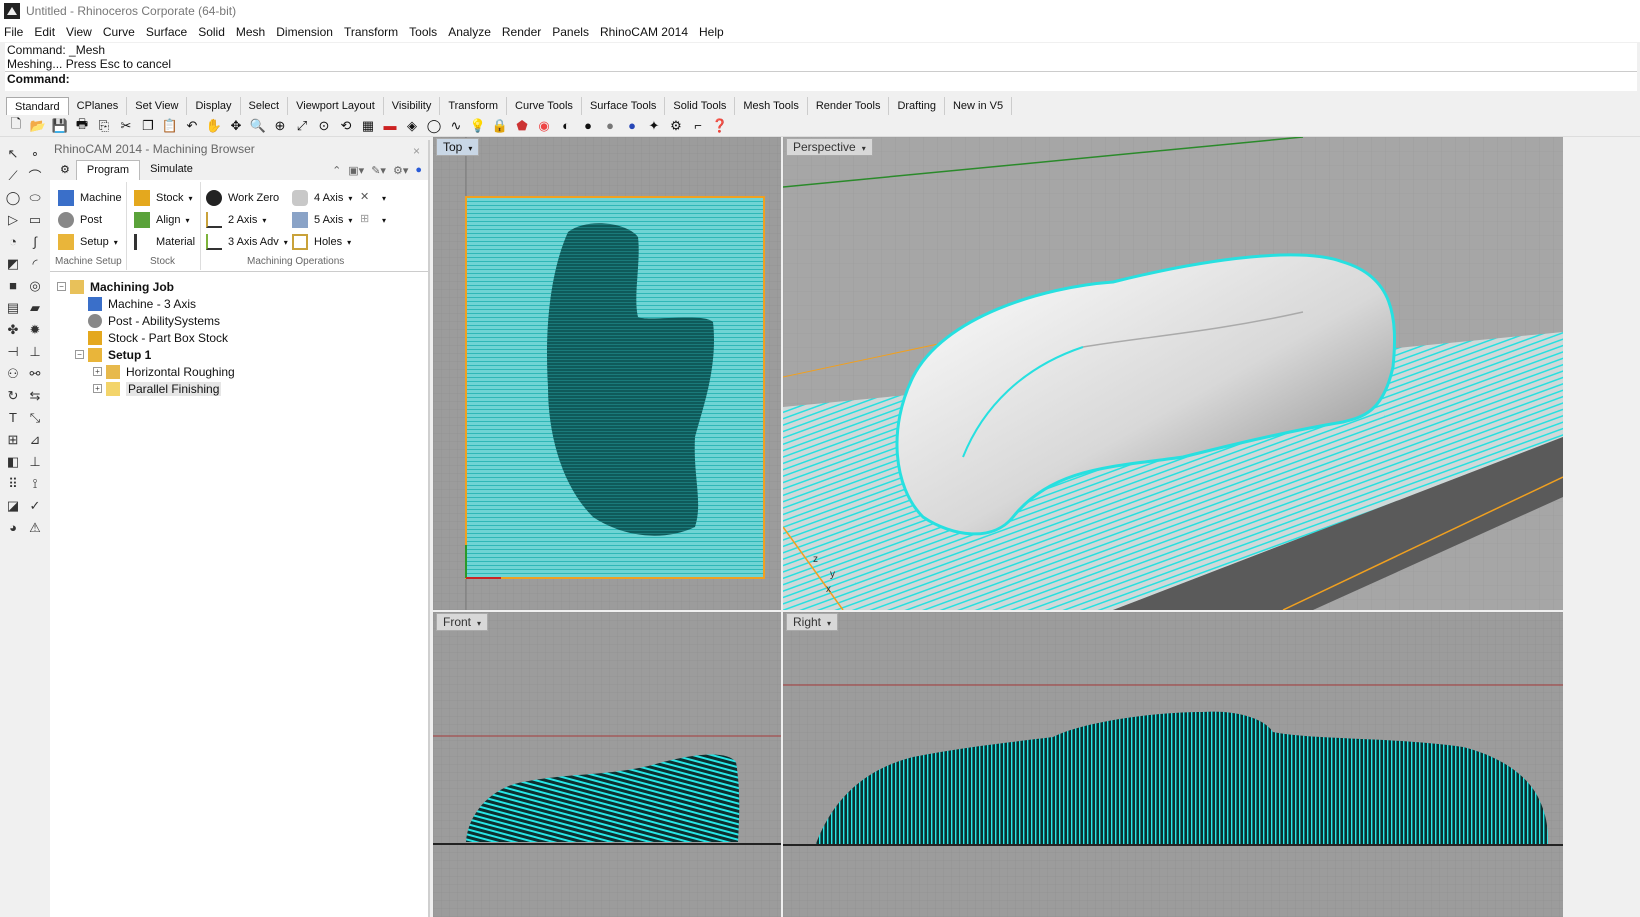 The image size is (1640, 917). What do you see at coordinates (607, 373) in the screenshot?
I see `viewport-top: Top ▾` at bounding box center [607, 373].